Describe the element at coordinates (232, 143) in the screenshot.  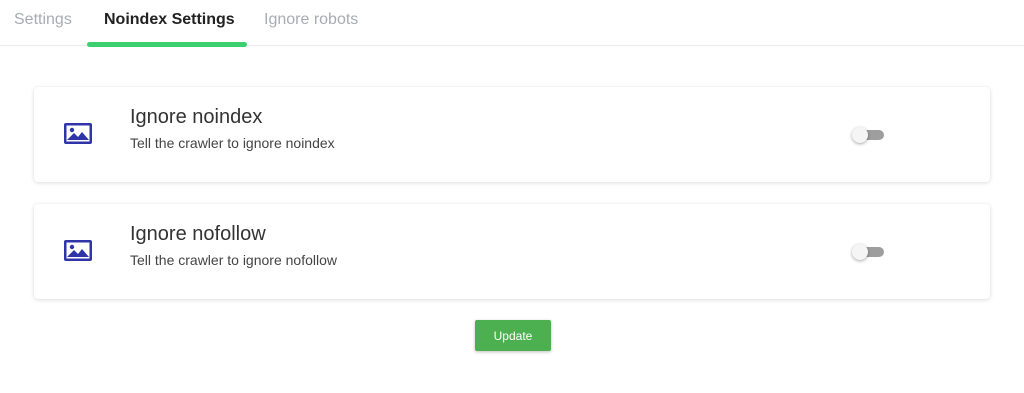
I see `setting-description: Tell the crawler to ignore noindex` at that location.